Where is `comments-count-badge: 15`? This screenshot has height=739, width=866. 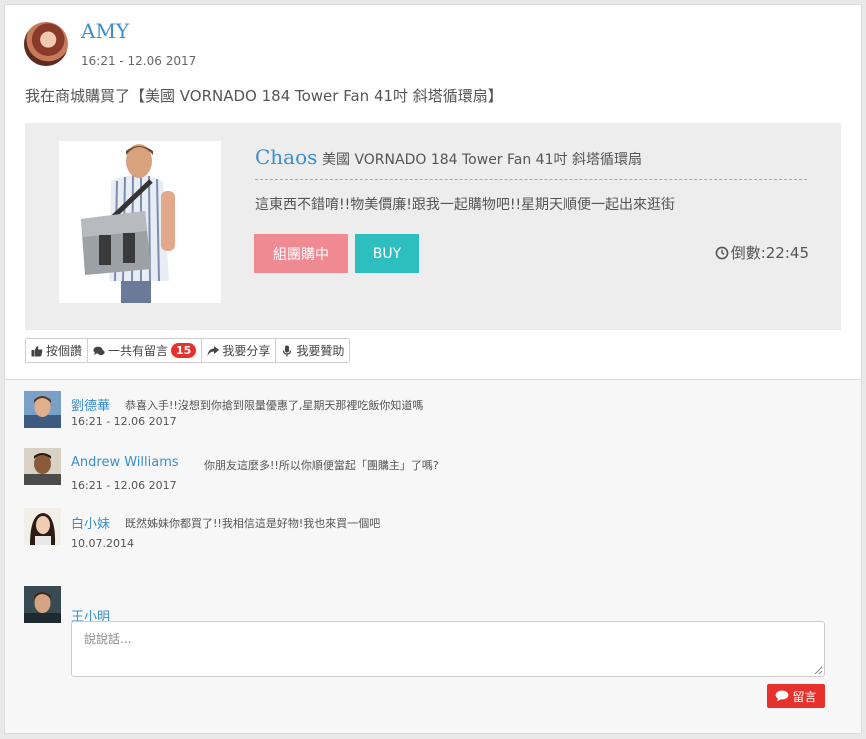 comments-count-badge: 15 is located at coordinates (184, 350).